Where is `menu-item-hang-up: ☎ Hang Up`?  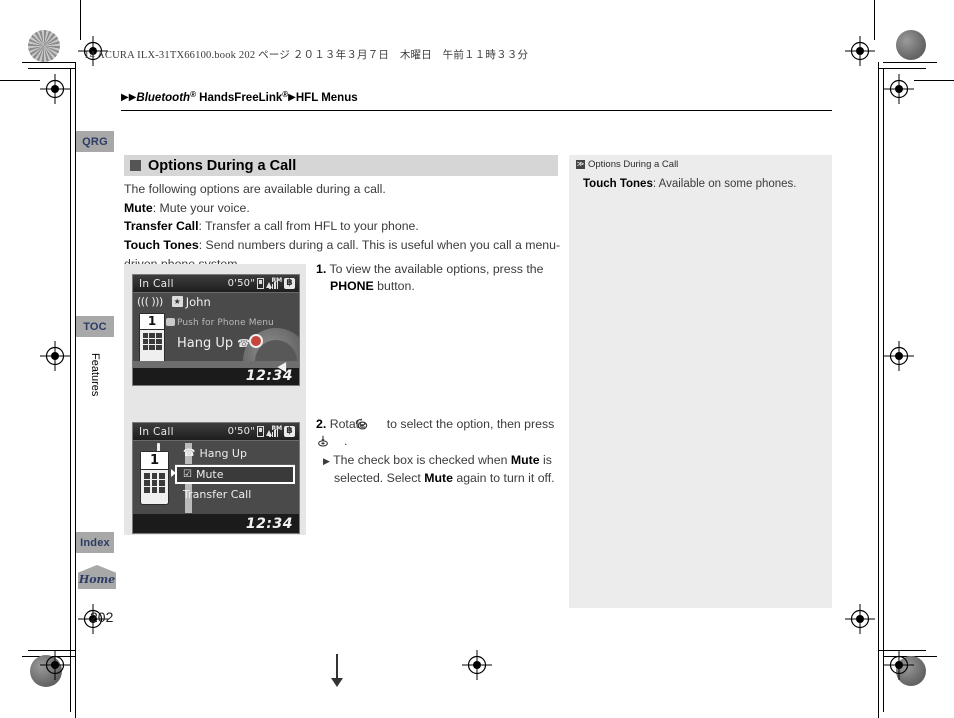
menu-item-hang-up: ☎ Hang Up is located at coordinates (235, 454).